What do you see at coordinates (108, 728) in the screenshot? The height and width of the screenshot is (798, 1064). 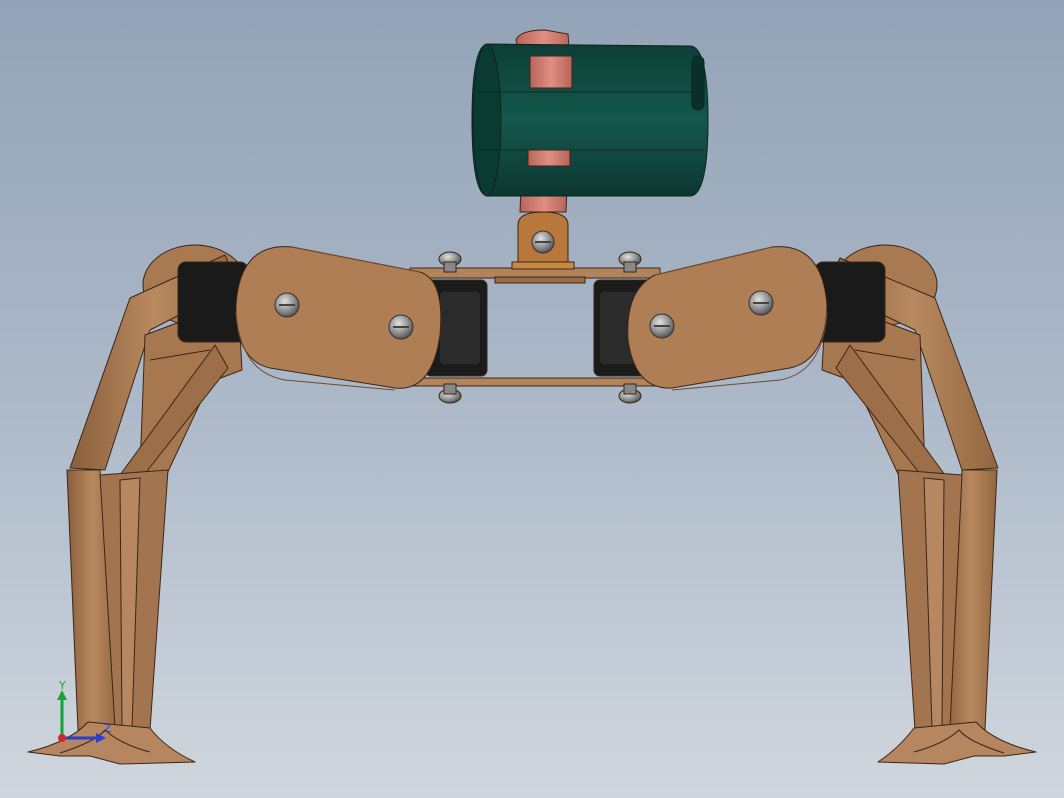 I see `triad-z-label: Z` at bounding box center [108, 728].